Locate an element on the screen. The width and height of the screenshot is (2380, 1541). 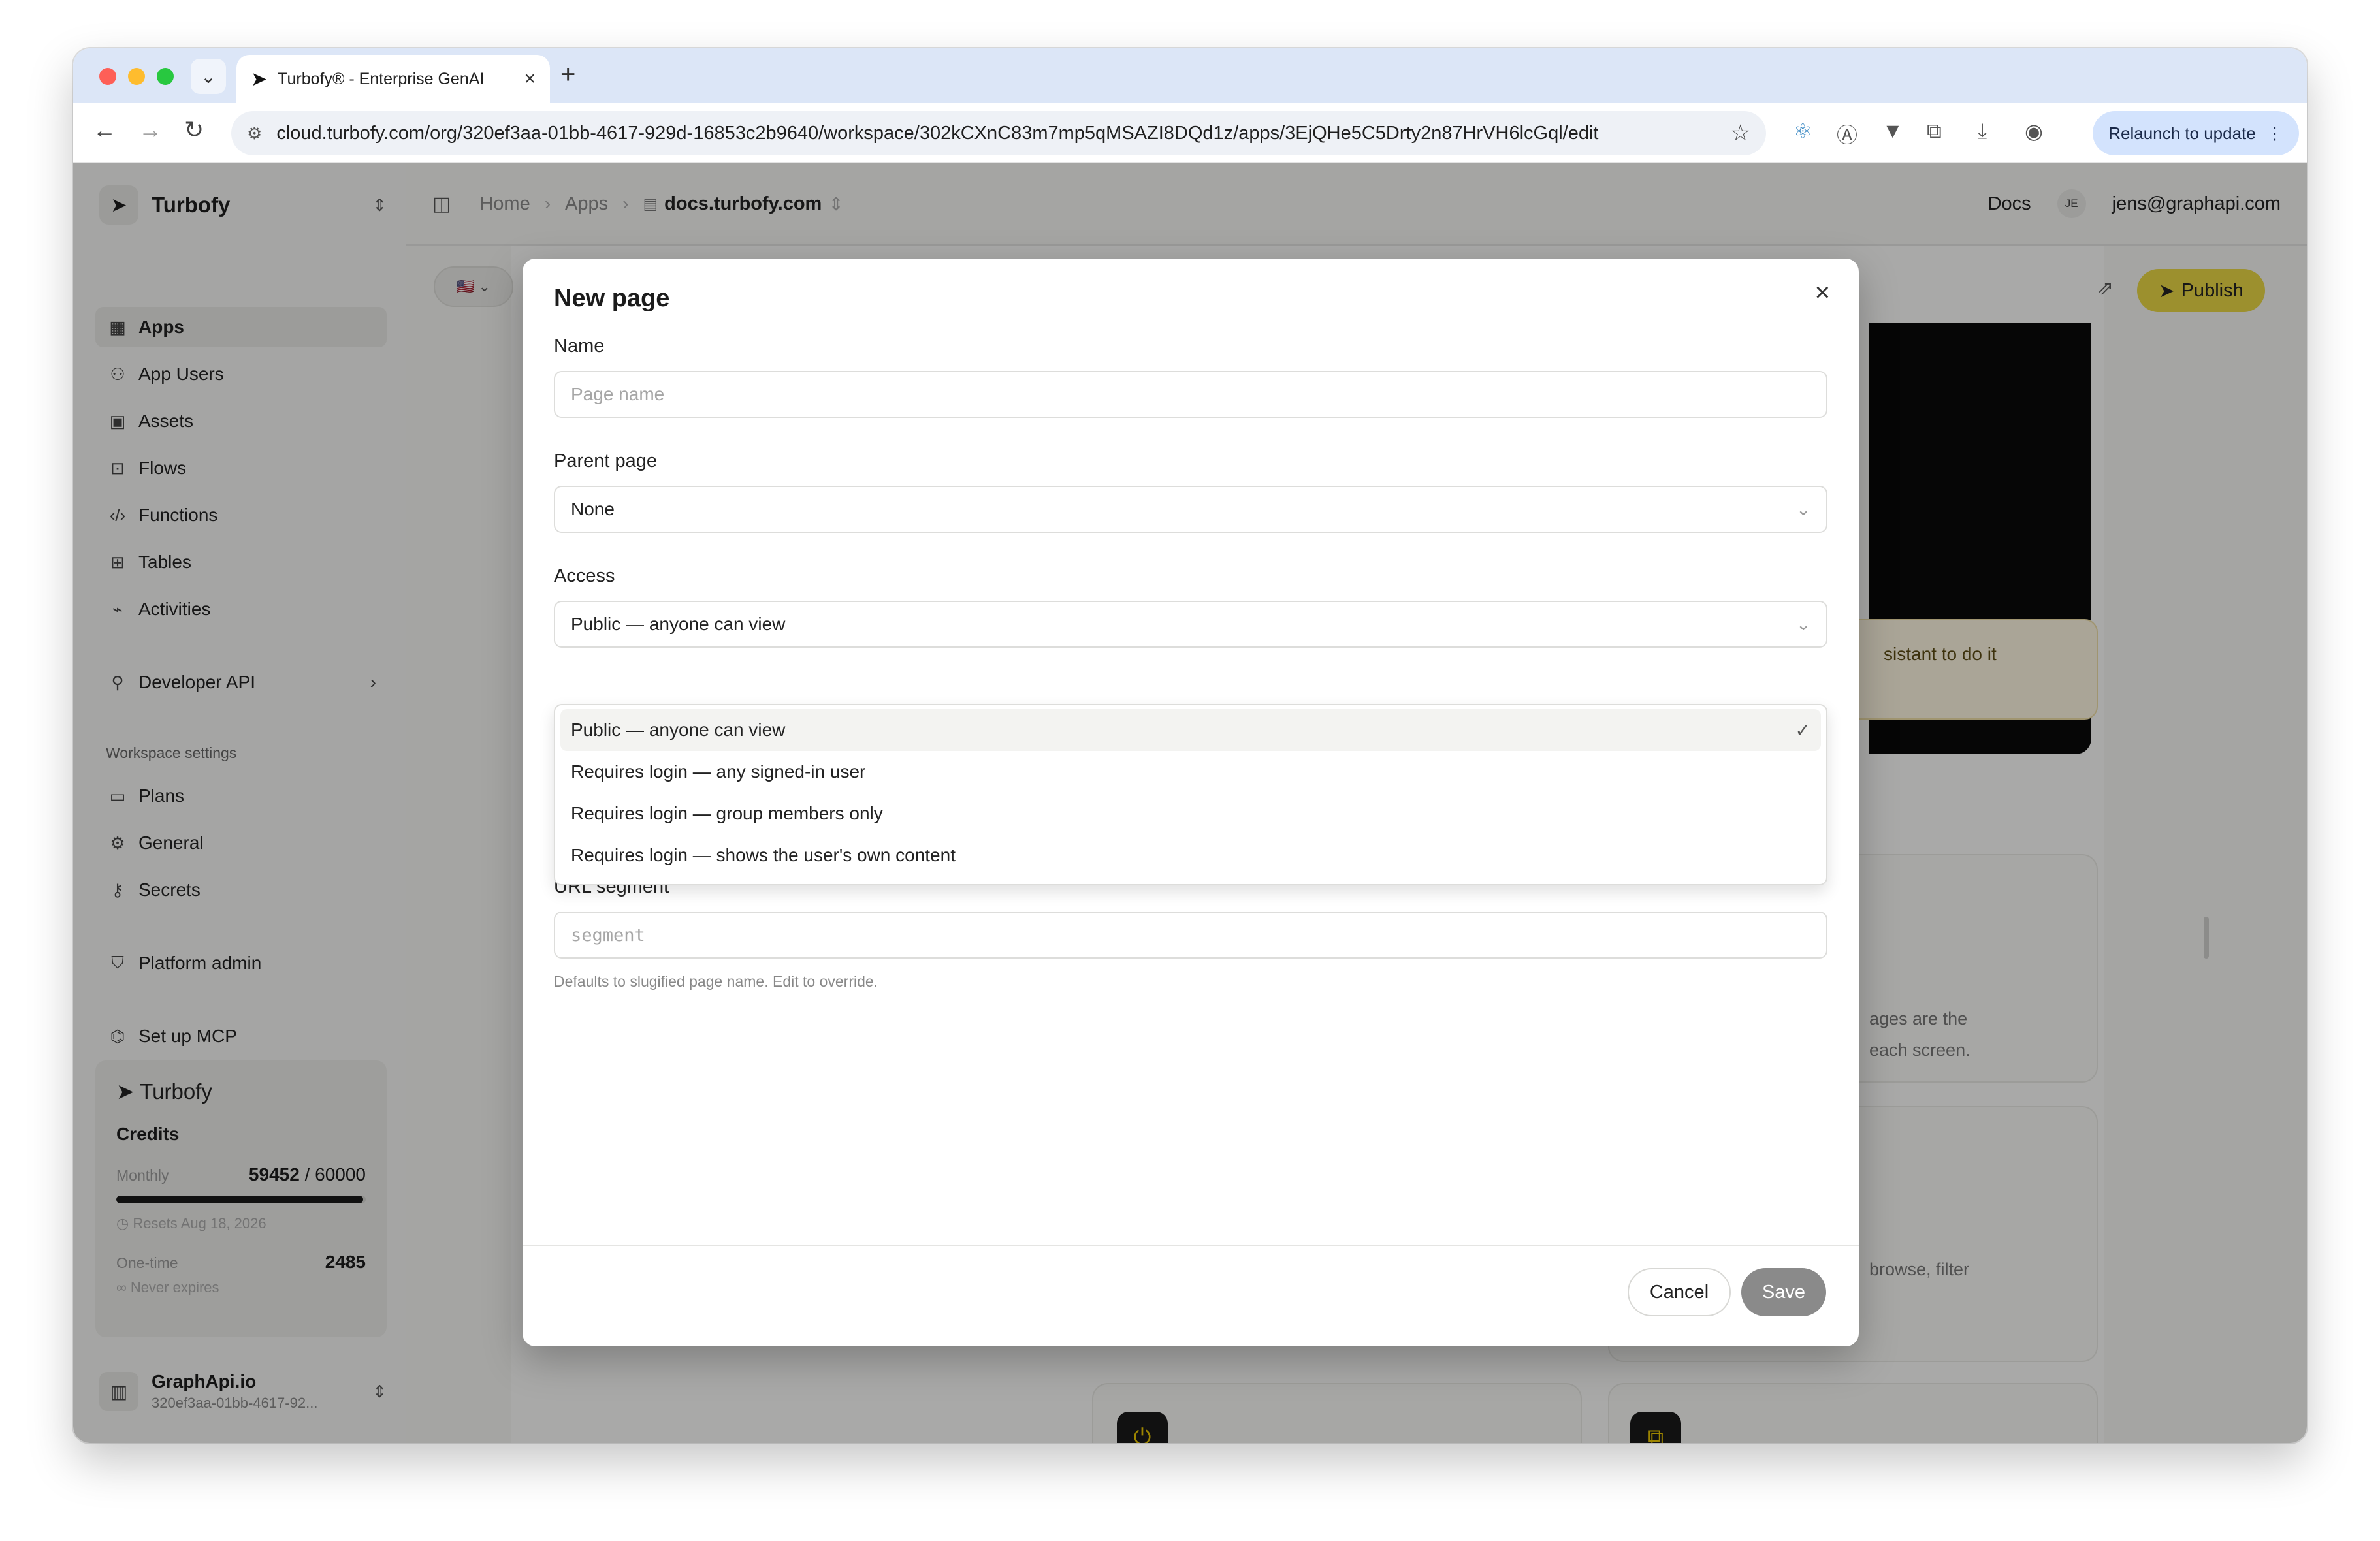
tab-search-button: ⌄ is located at coordinates (208, 76).